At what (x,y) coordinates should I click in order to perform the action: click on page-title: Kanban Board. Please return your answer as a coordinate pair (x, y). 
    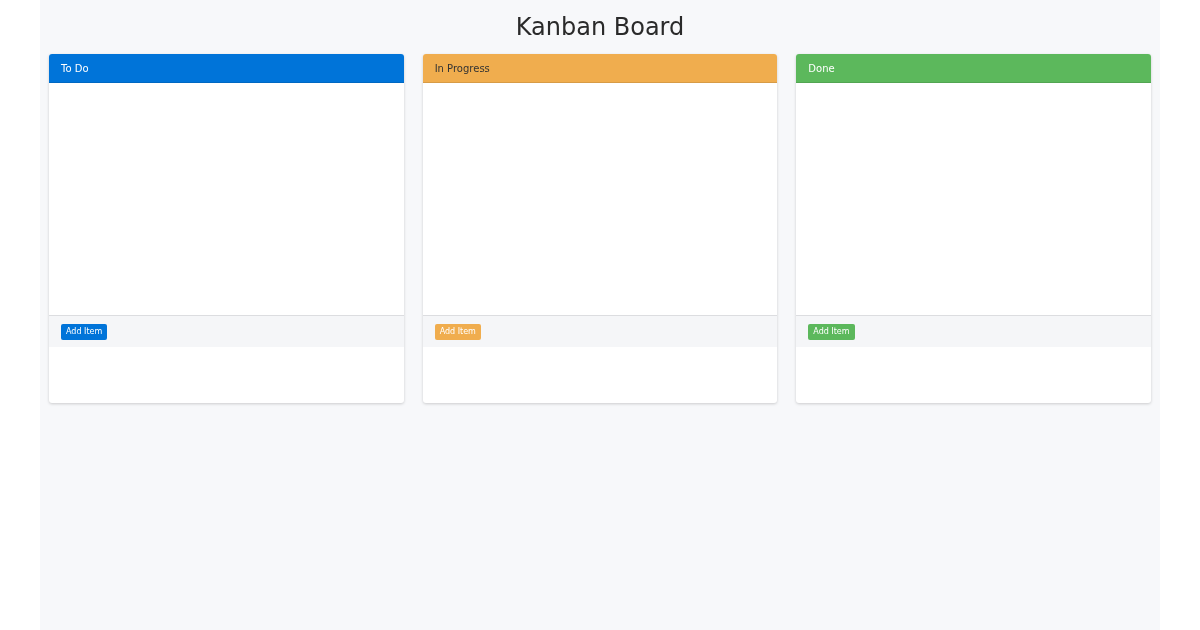
    Looking at the image, I should click on (600, 27).